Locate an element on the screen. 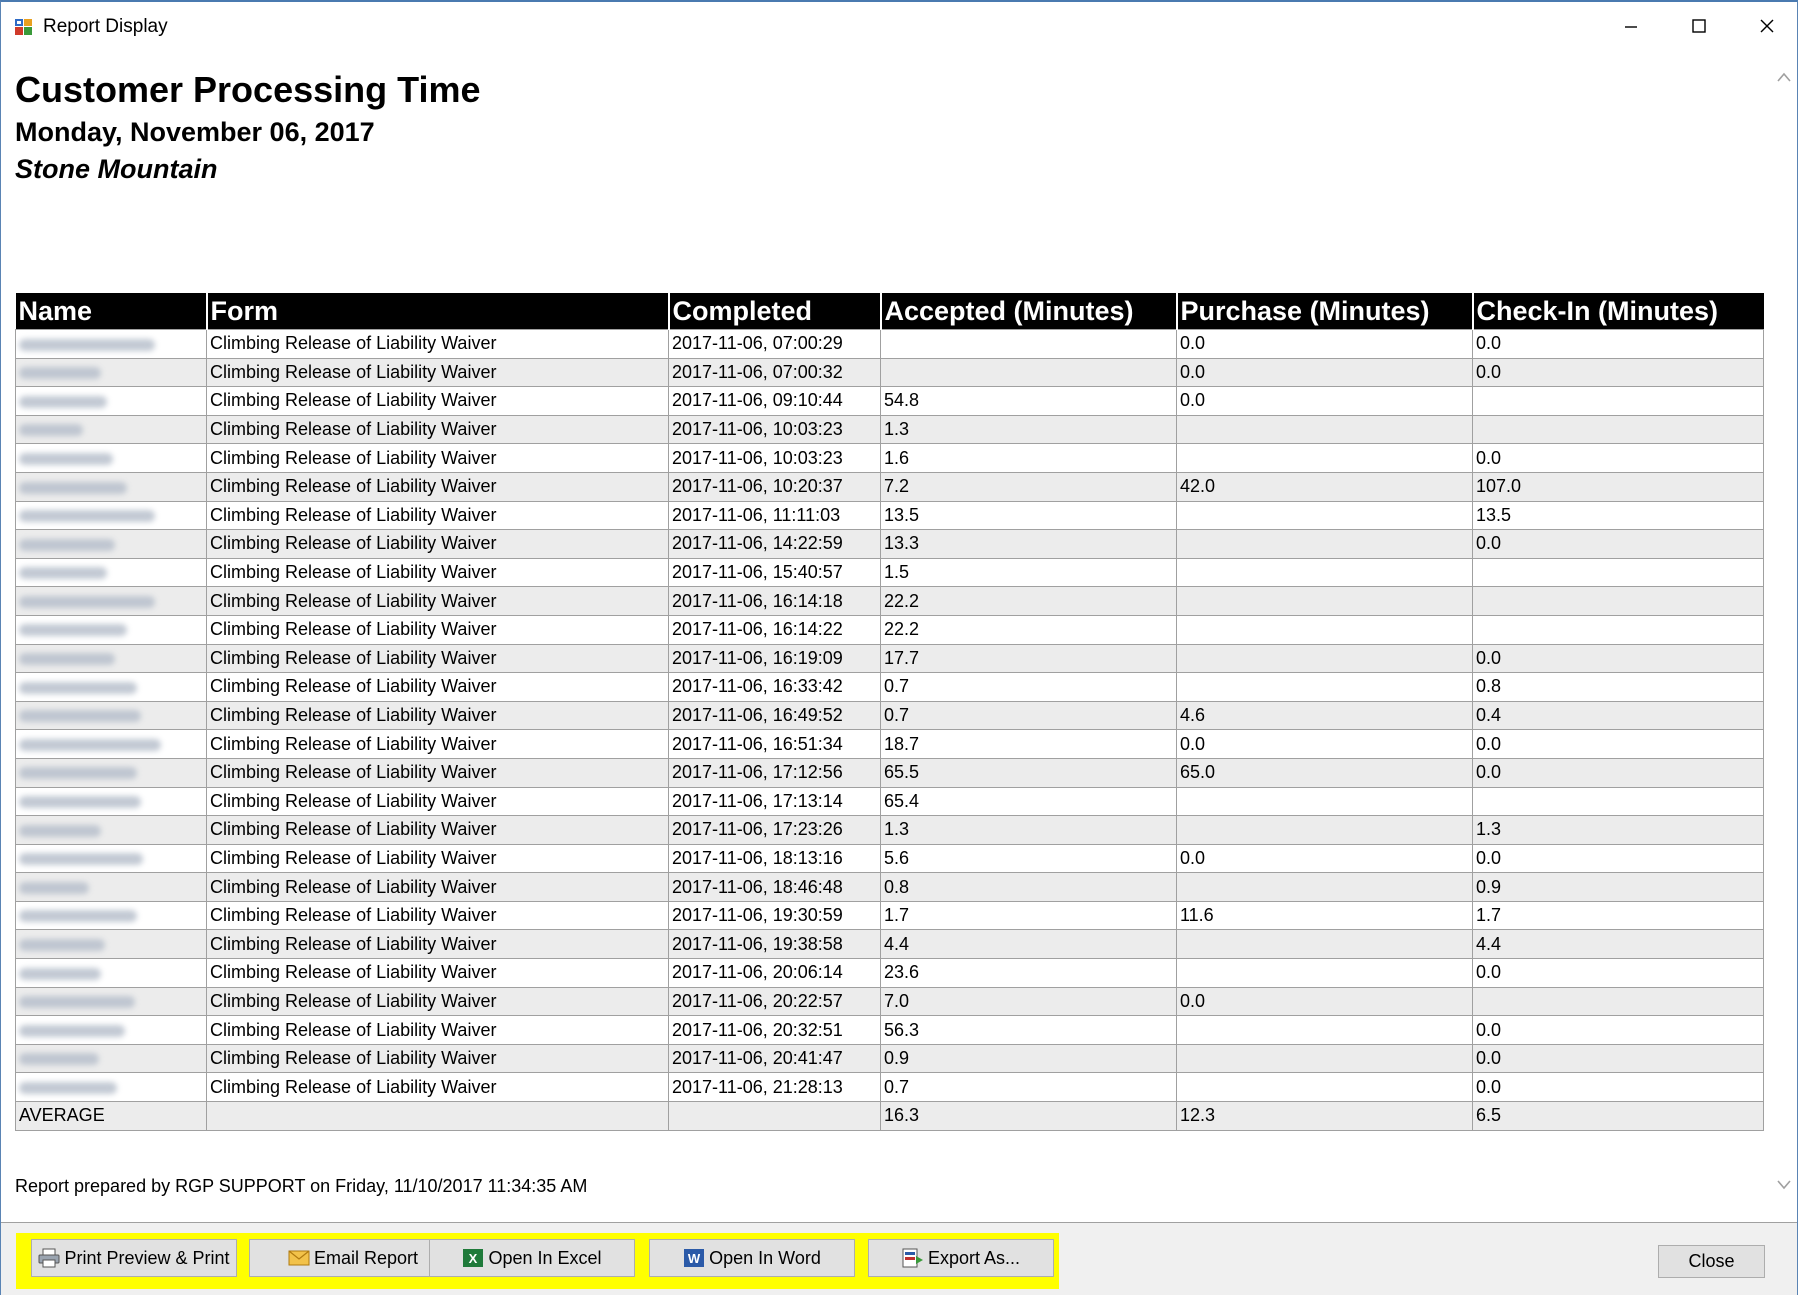  close-window-button is located at coordinates (1766, 26).